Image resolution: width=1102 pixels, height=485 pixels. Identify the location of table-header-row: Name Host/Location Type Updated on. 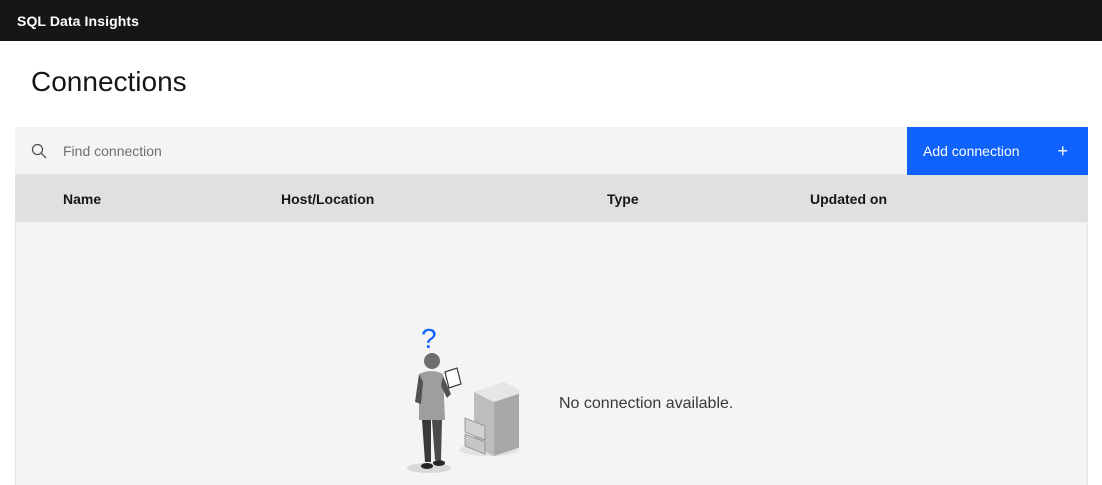
(551, 198).